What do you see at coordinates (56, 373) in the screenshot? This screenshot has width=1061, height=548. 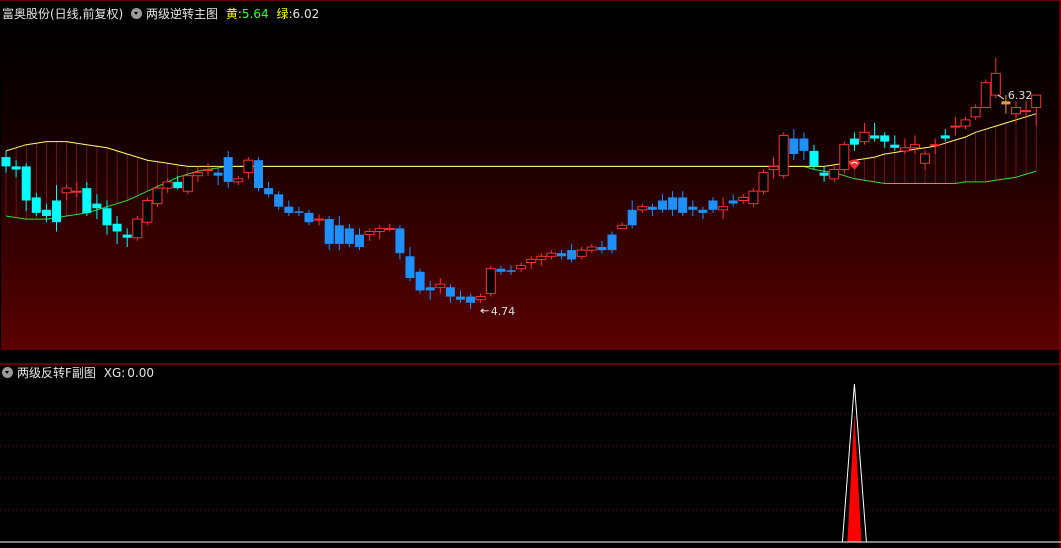 I see `sub-indicator-name: 两级反转F副图` at bounding box center [56, 373].